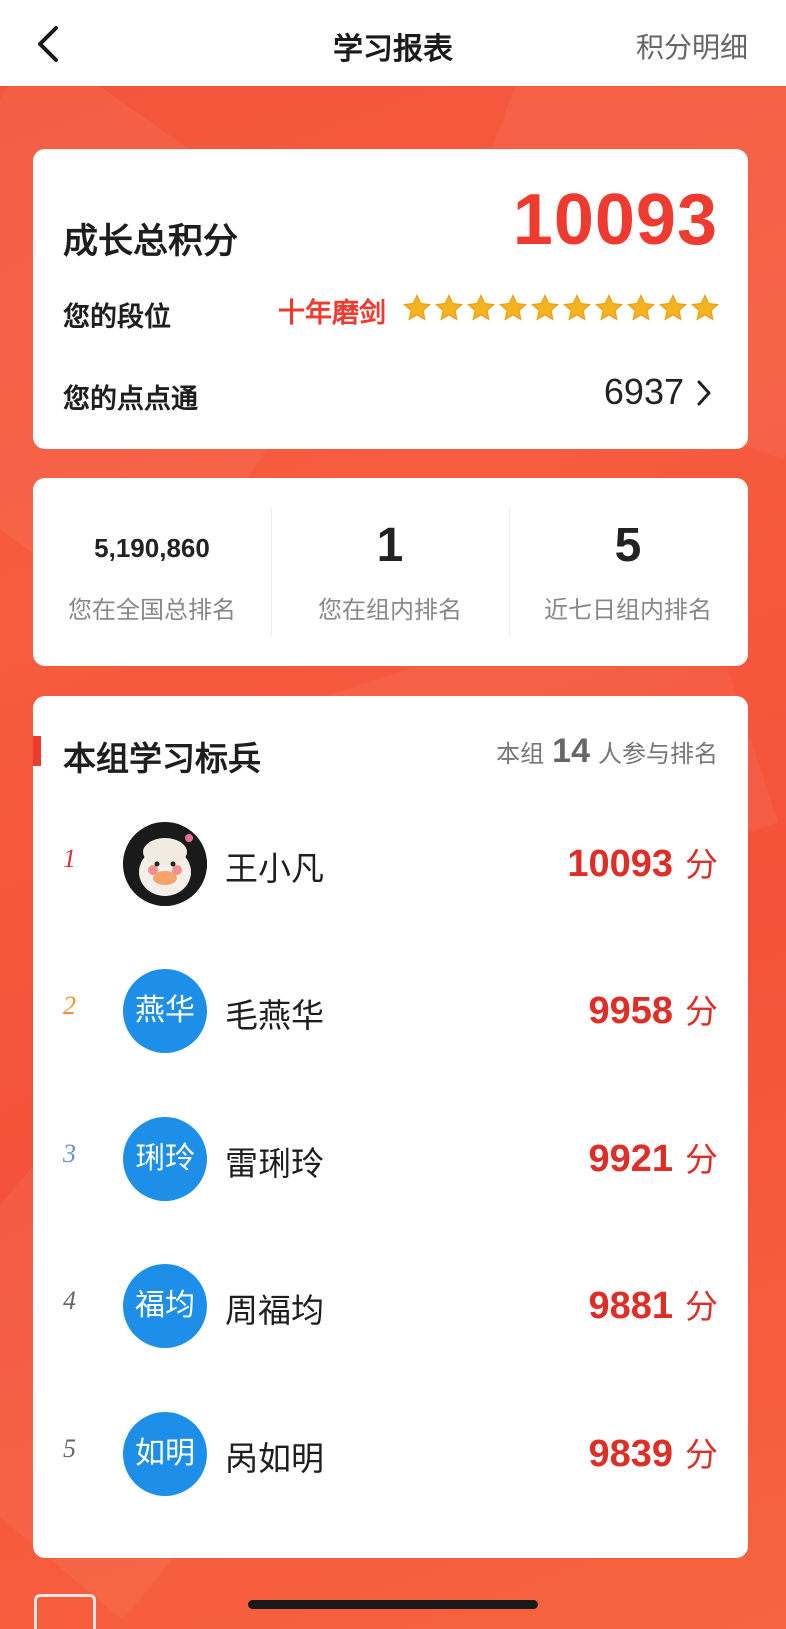 The width and height of the screenshot is (786, 1629). What do you see at coordinates (630, 1306) in the screenshot?
I see `score-value: 9881` at bounding box center [630, 1306].